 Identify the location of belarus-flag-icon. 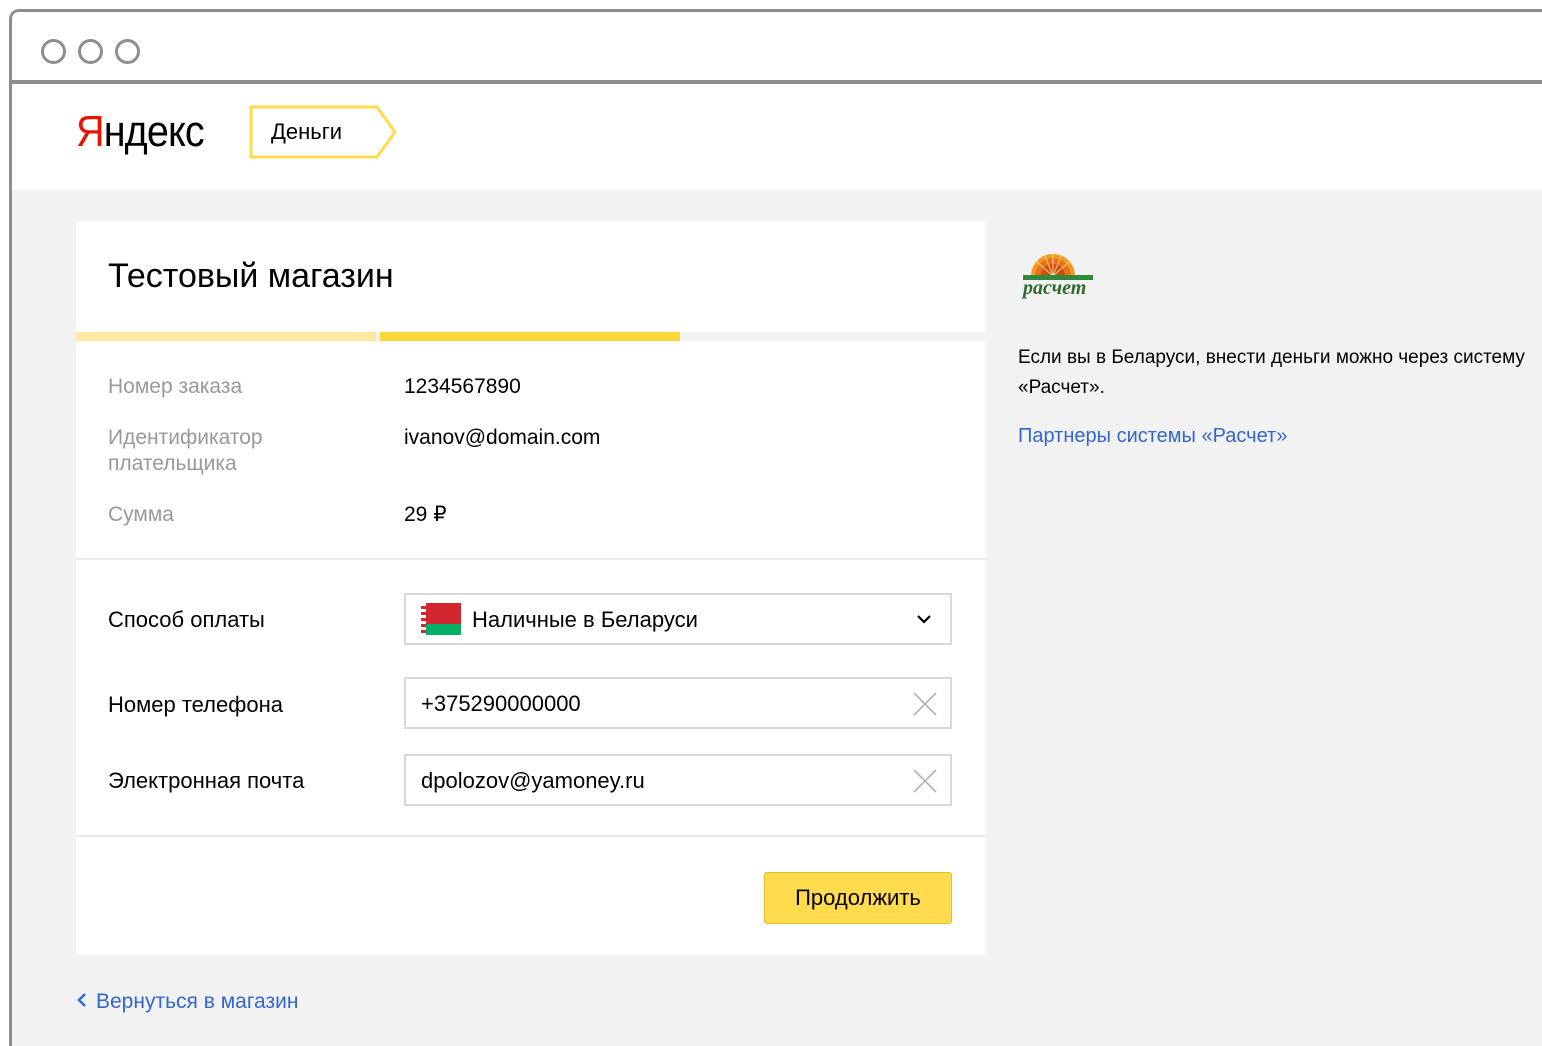
(441, 619).